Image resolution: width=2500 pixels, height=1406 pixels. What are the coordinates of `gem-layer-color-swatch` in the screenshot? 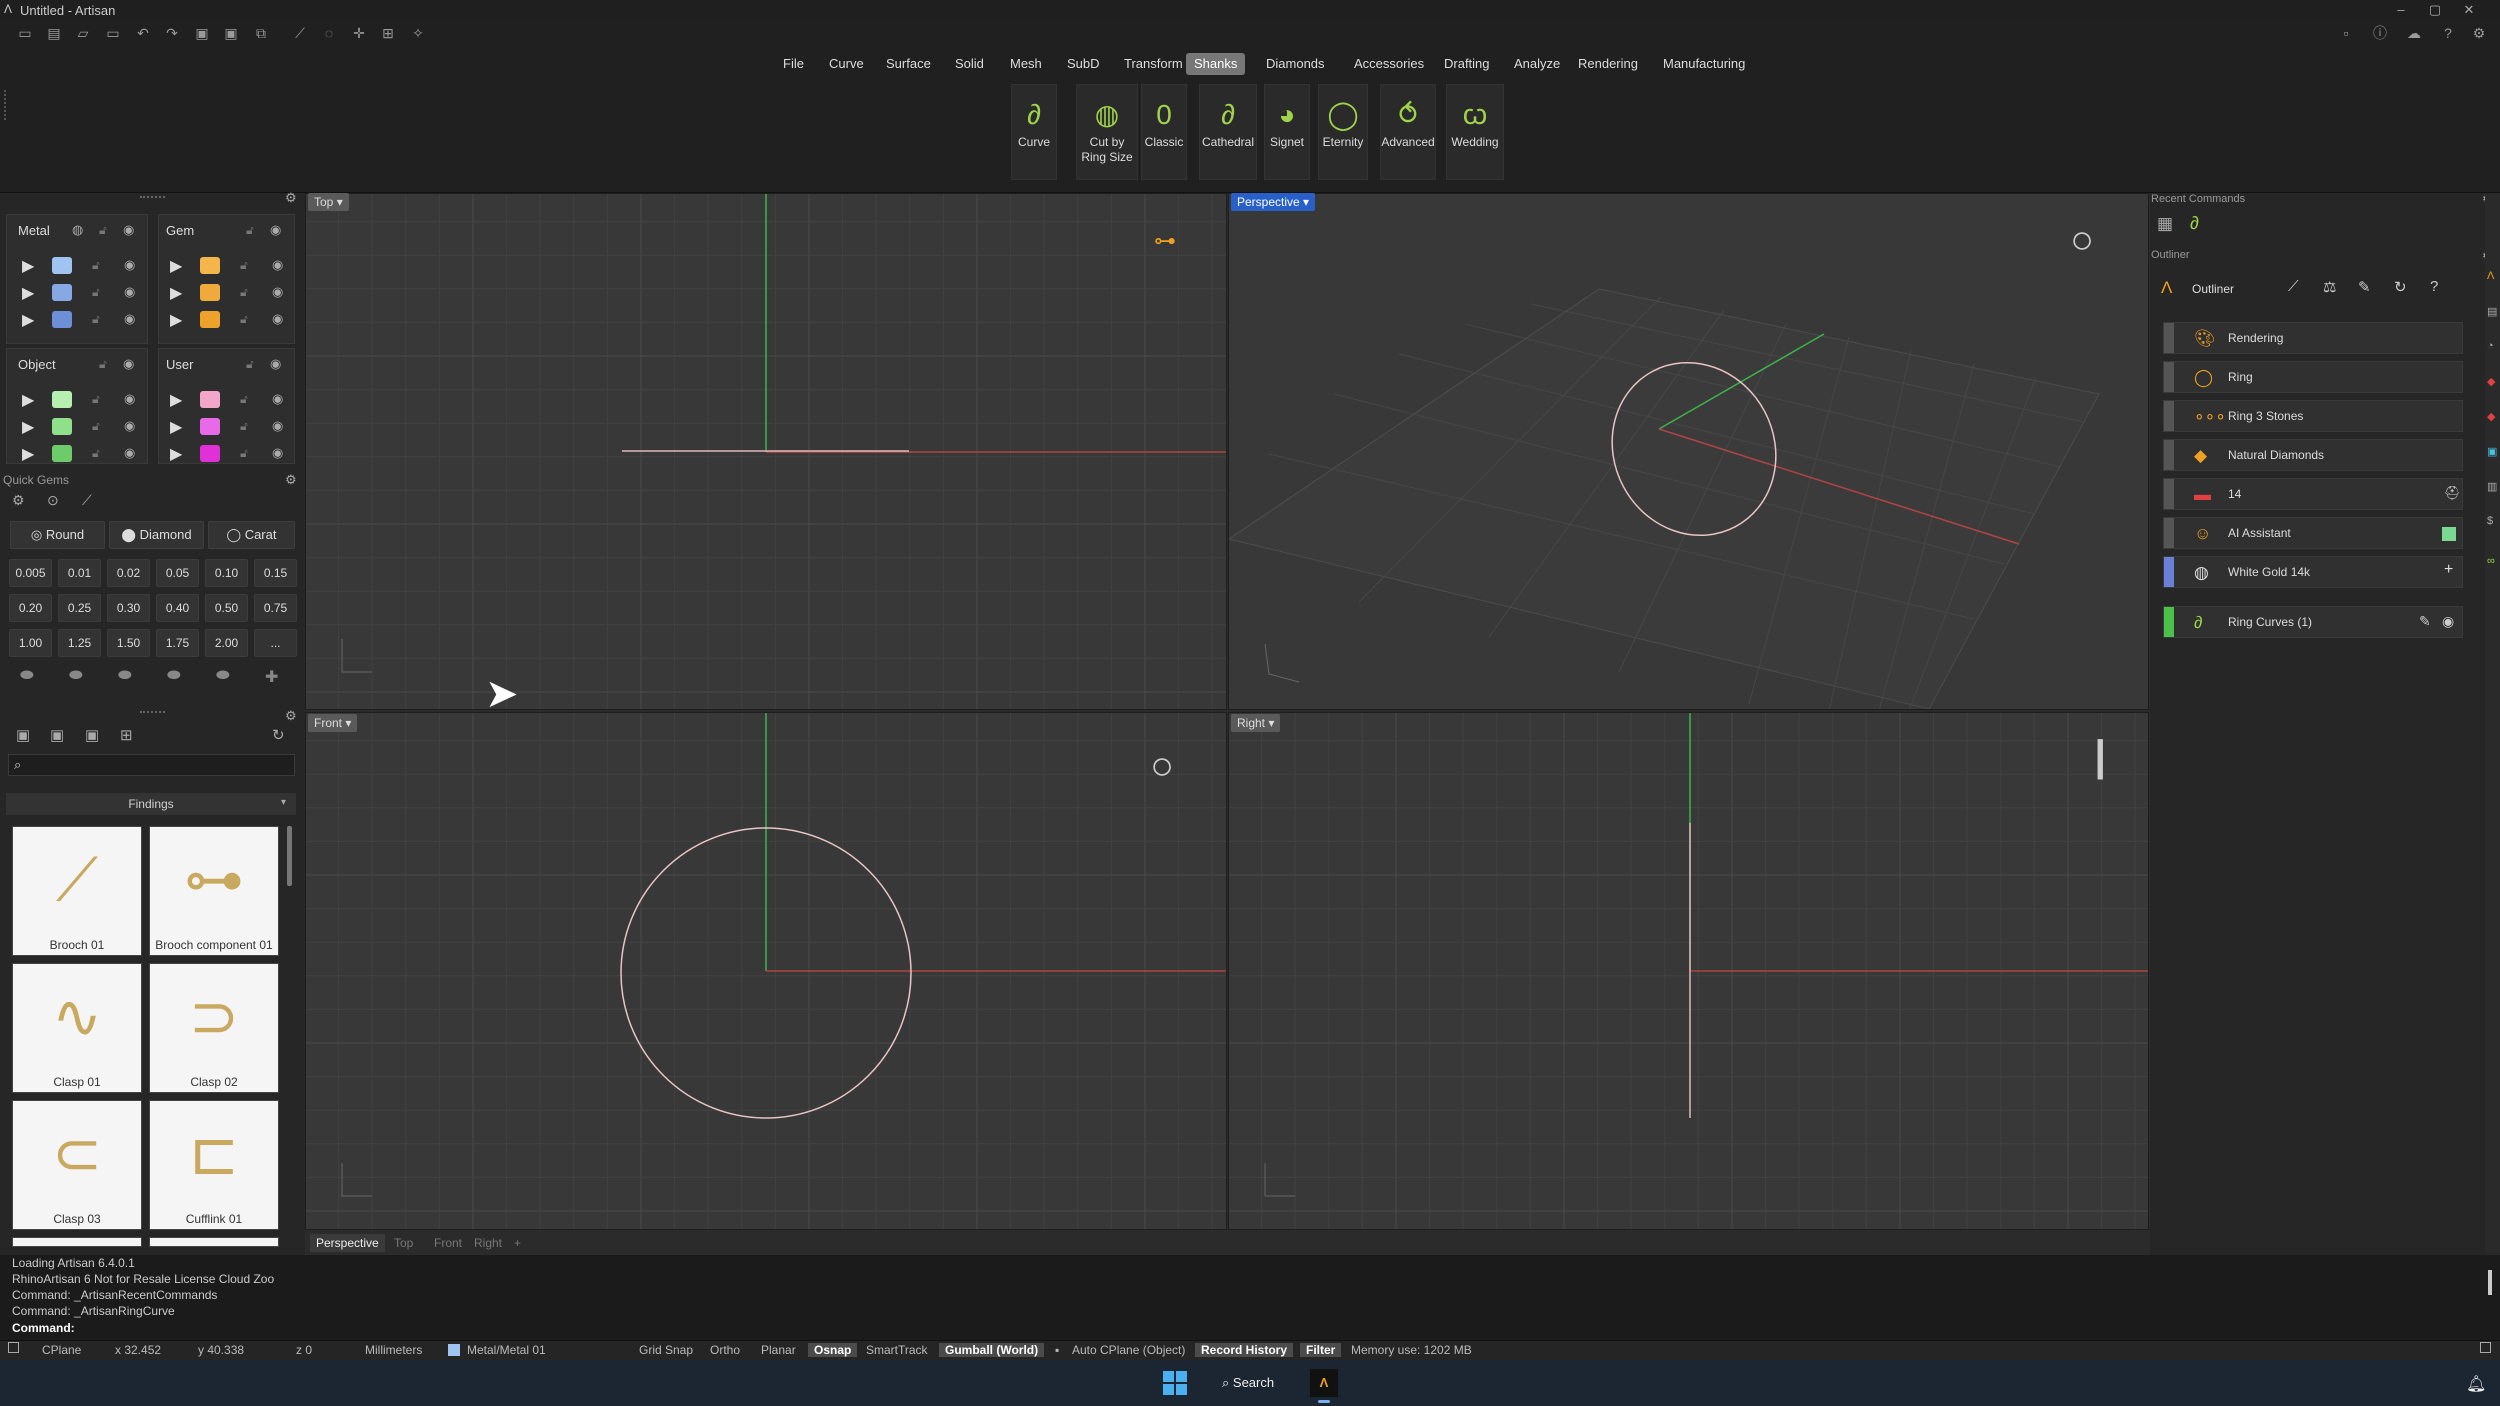 It's located at (210, 319).